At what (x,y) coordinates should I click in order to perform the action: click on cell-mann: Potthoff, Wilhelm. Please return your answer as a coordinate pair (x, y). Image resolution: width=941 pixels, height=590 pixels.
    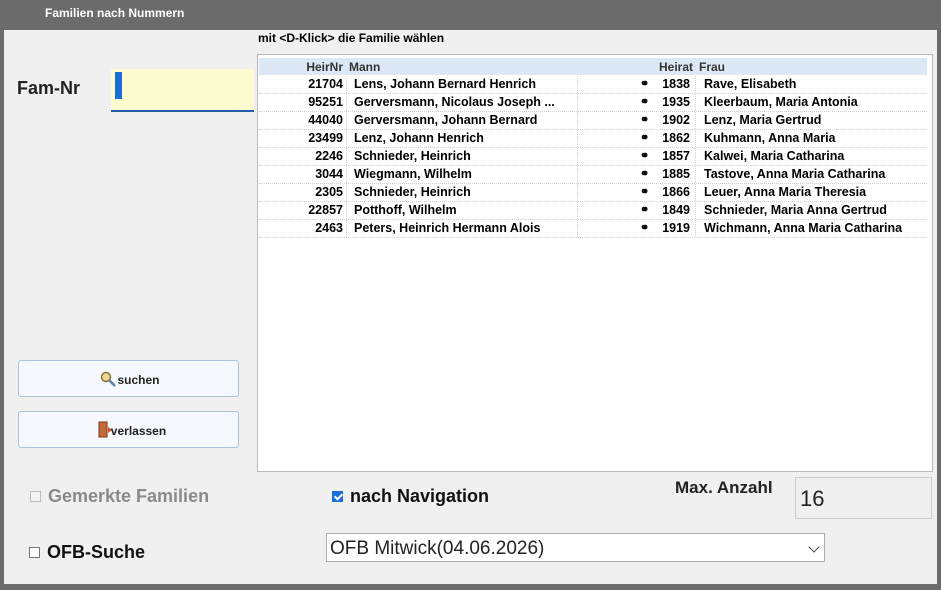
    Looking at the image, I should click on (405, 210).